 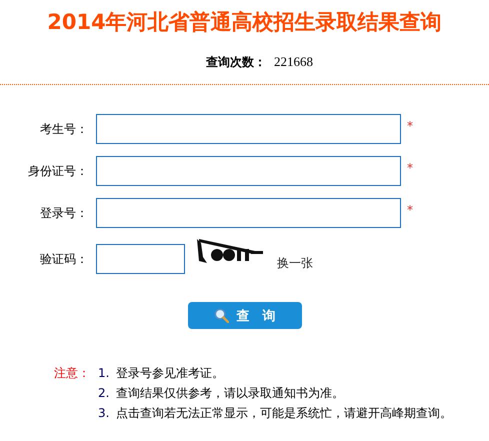 What do you see at coordinates (230, 393) in the screenshot?
I see `note-text: 查询结果仅供参考，请以录取通知书为准。` at bounding box center [230, 393].